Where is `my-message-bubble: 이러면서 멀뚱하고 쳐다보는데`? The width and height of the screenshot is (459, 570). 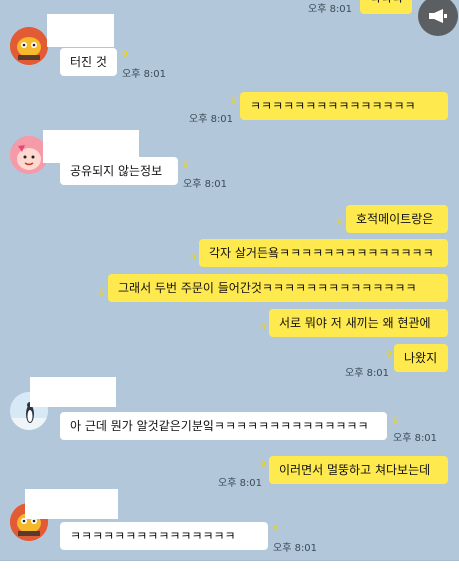 my-message-bubble: 이러면서 멀뚱하고 쳐다보는데 is located at coordinates (358, 470).